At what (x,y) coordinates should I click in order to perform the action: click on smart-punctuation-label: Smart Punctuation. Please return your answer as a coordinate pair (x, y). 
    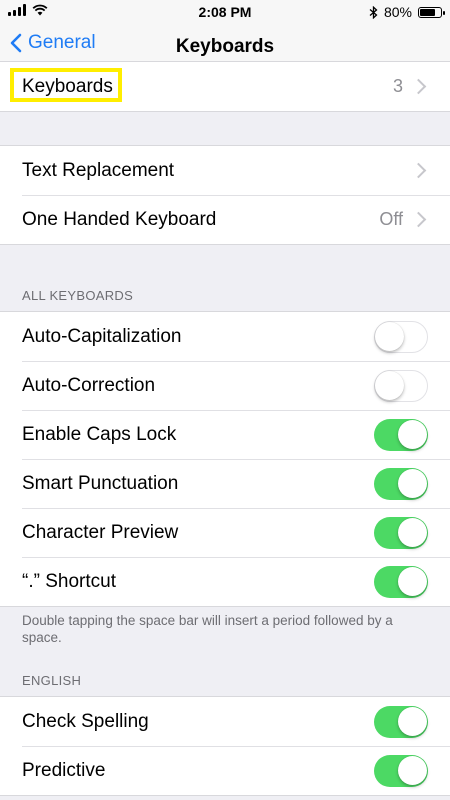
    Looking at the image, I should click on (100, 483).